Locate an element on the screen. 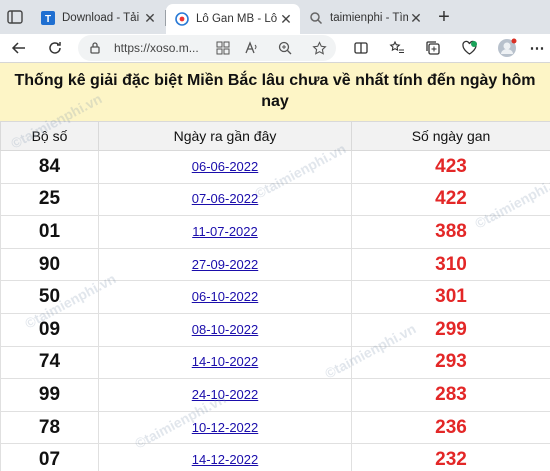  tab-download: T Download - Tải M ✕ is located at coordinates (98, 18).